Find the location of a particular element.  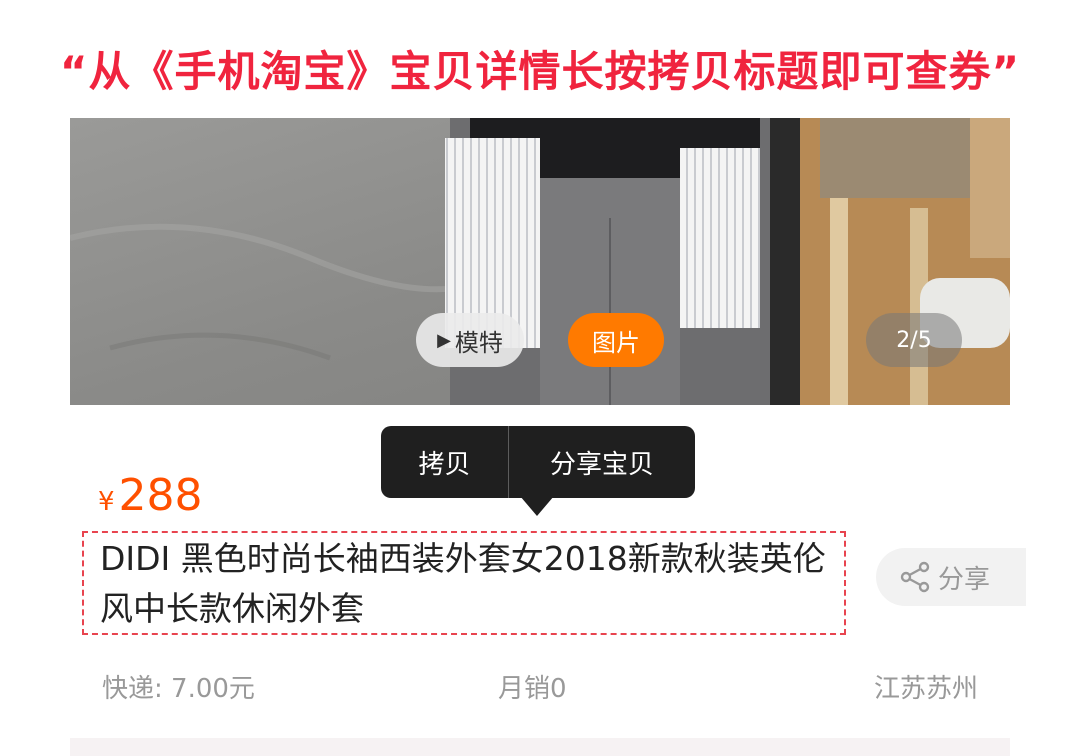

ship-from-location: 江苏苏州 is located at coordinates (925, 689).